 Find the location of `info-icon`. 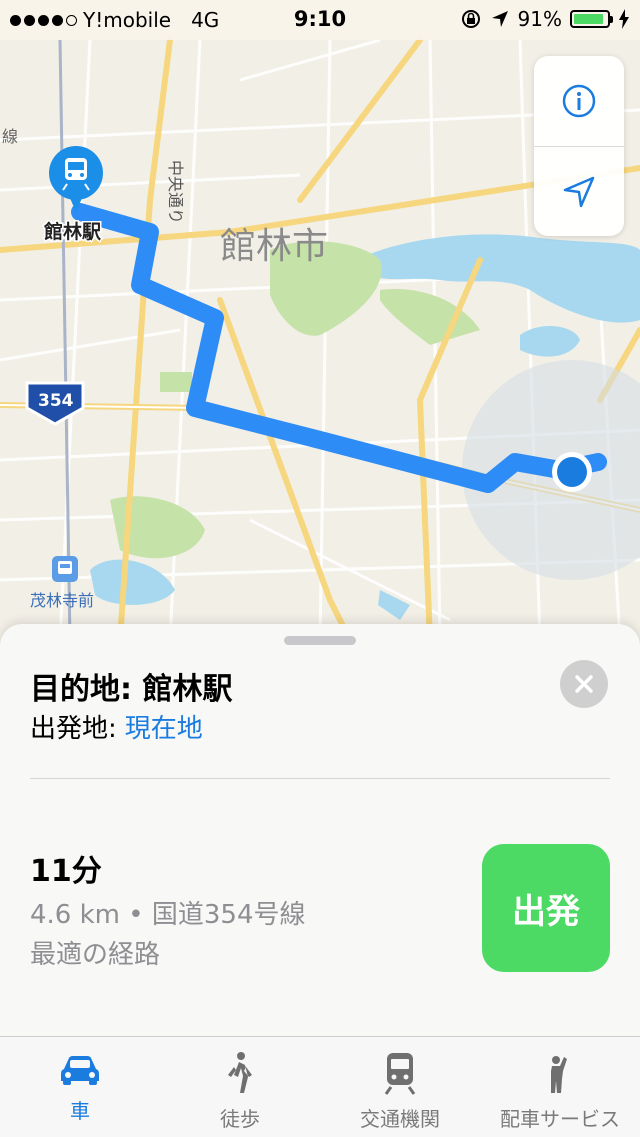

info-icon is located at coordinates (579, 101).